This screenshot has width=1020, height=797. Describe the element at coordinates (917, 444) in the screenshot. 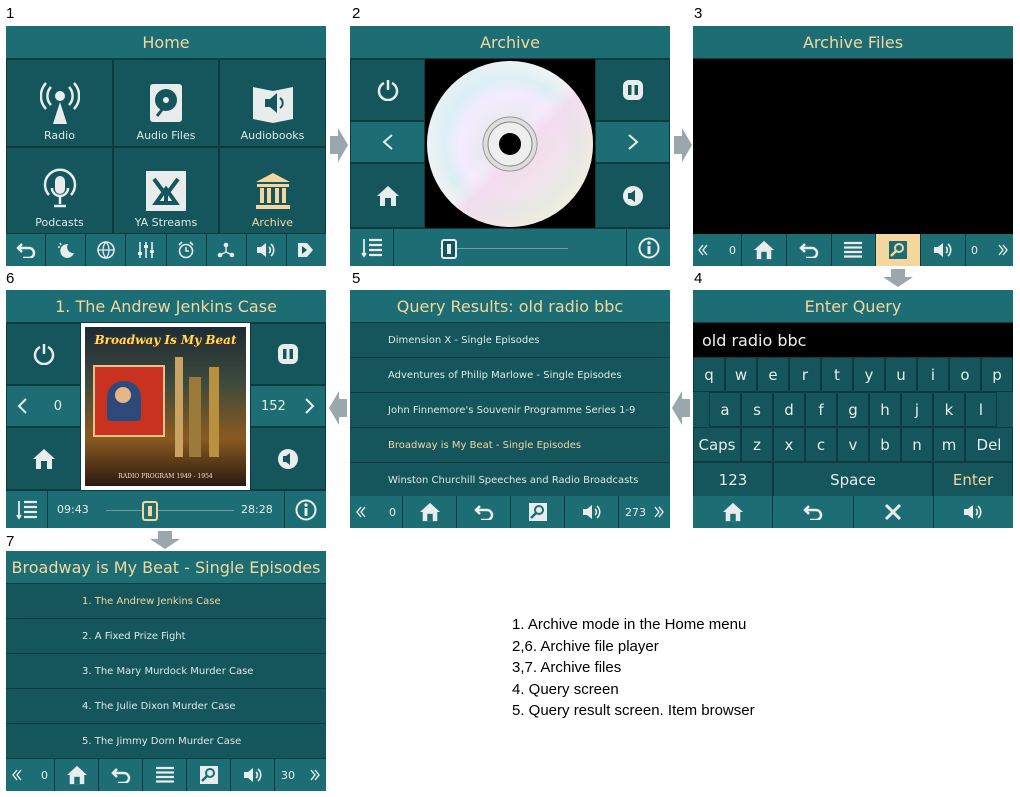

I see `key-n: n` at that location.